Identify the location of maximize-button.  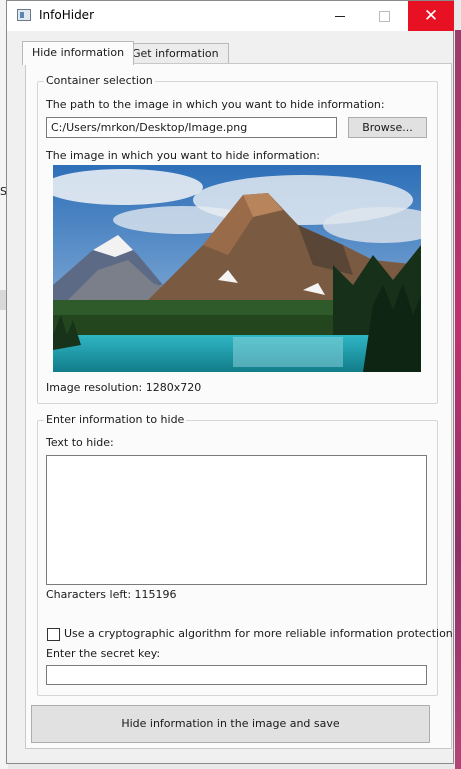
(384, 16).